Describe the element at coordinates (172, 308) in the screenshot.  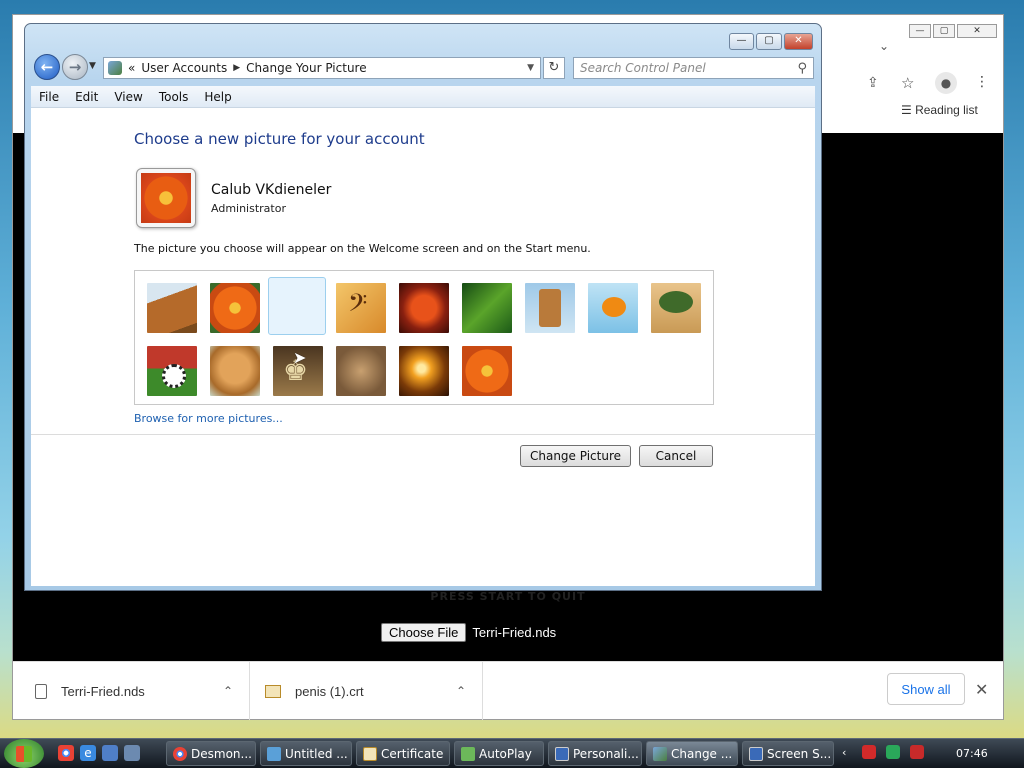
I see `picture-luggage` at that location.